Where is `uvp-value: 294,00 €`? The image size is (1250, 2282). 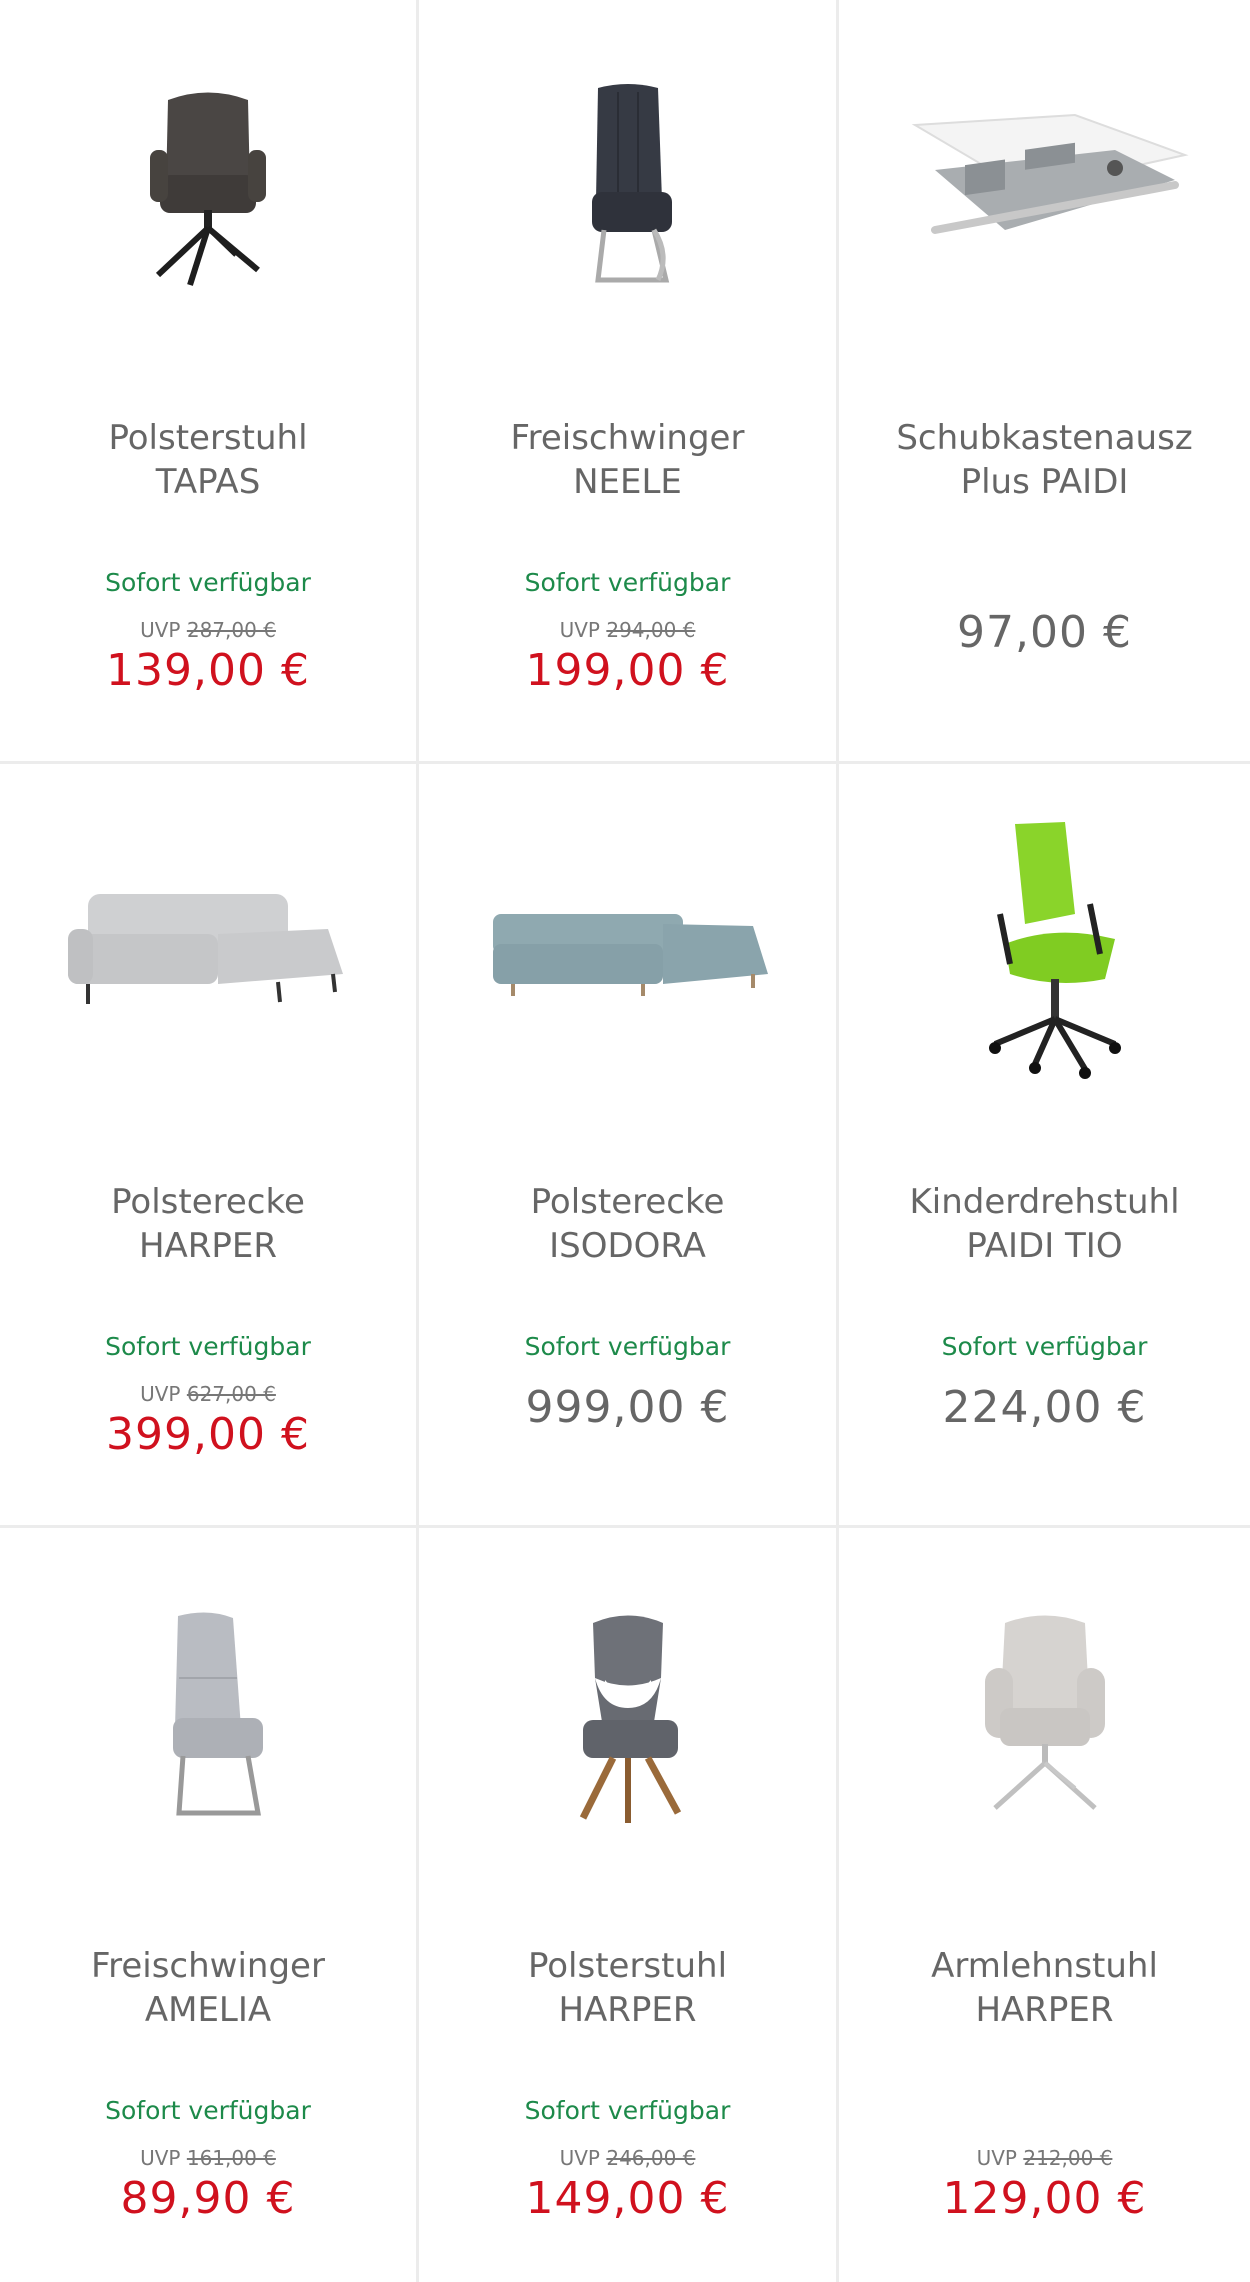
uvp-value: 294,00 € is located at coordinates (651, 630).